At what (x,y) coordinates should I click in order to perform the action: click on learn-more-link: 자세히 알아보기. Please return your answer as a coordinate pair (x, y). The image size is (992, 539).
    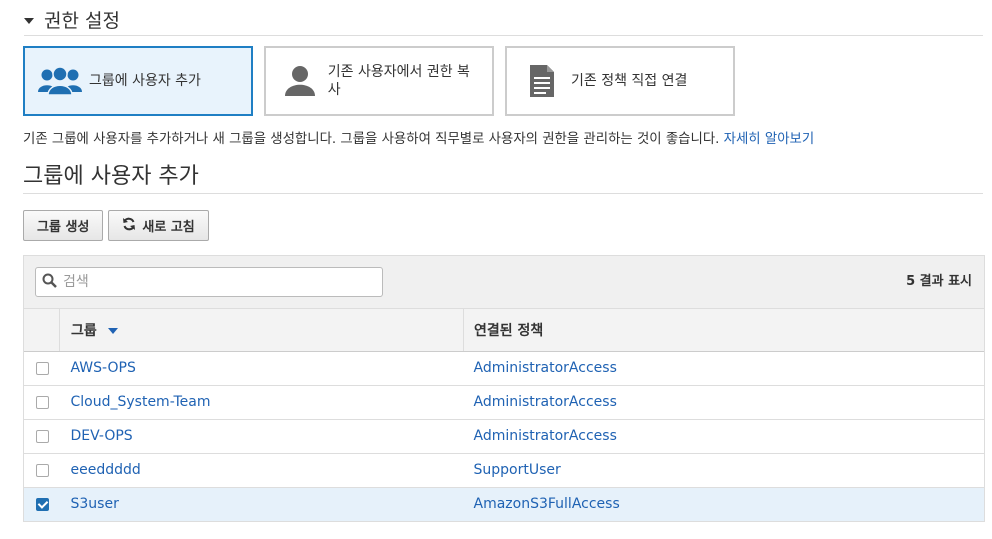
    Looking at the image, I should click on (769, 139).